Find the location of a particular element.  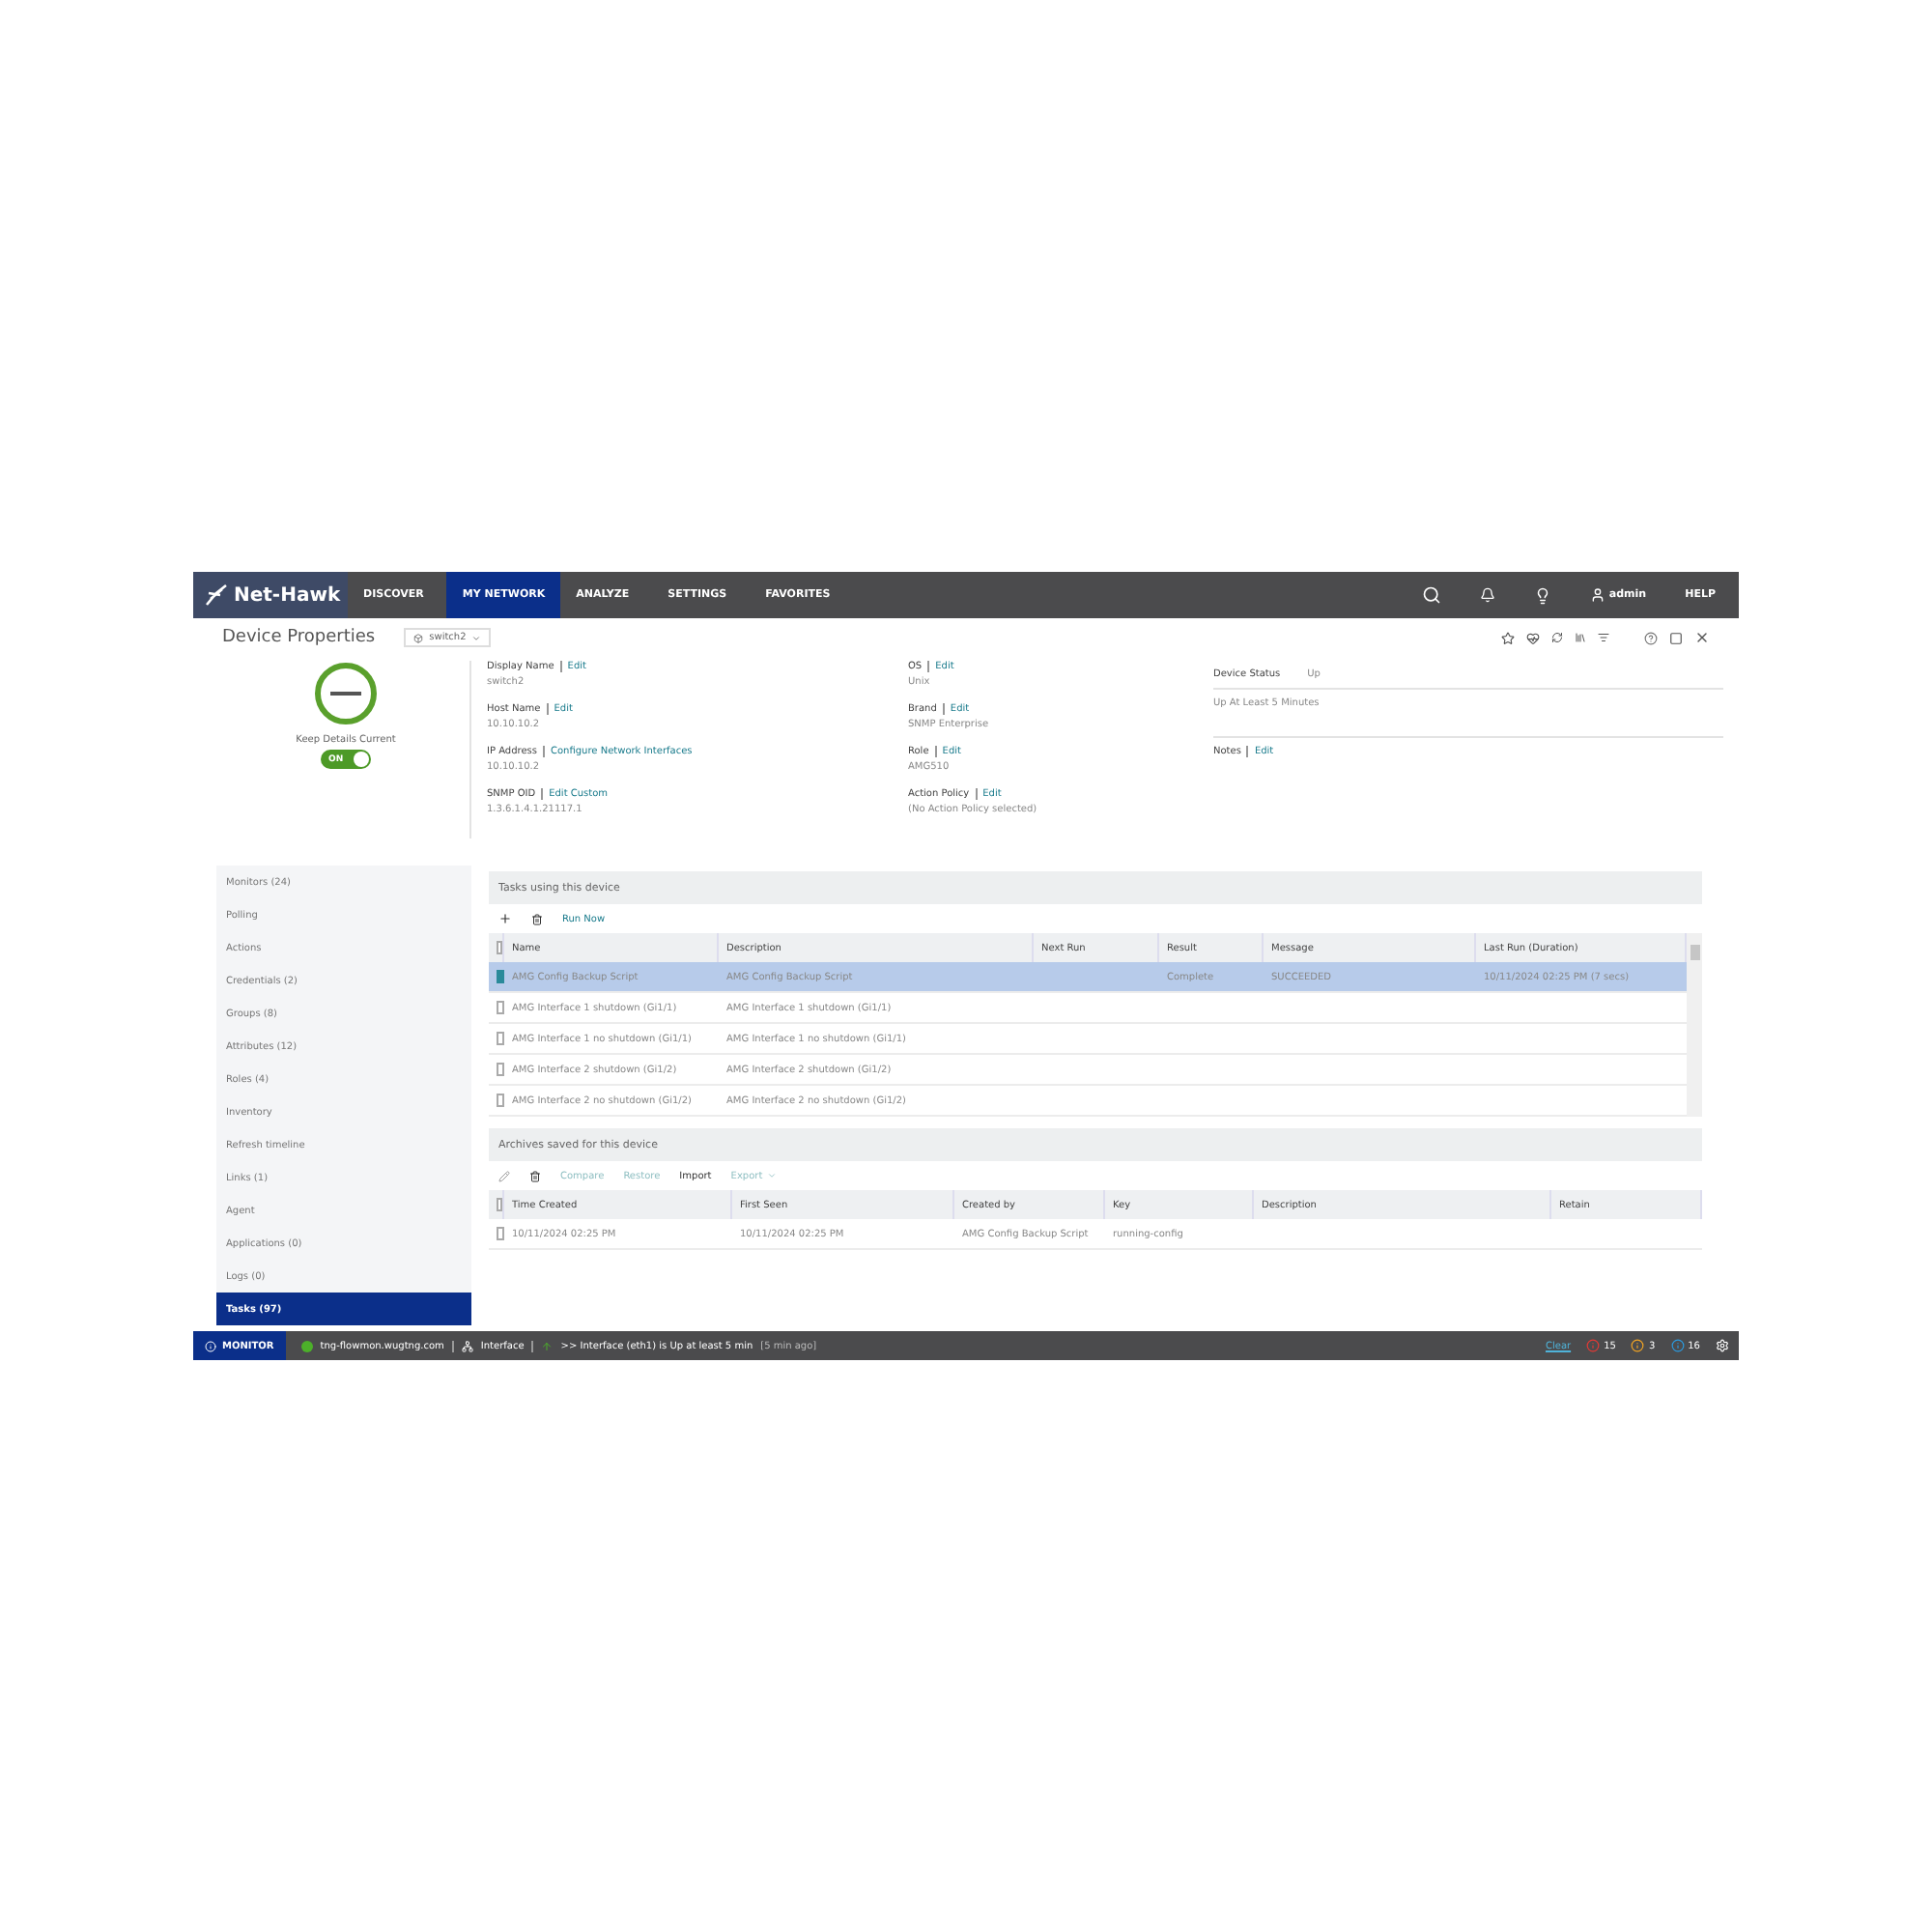

user-icon is located at coordinates (1597, 595).